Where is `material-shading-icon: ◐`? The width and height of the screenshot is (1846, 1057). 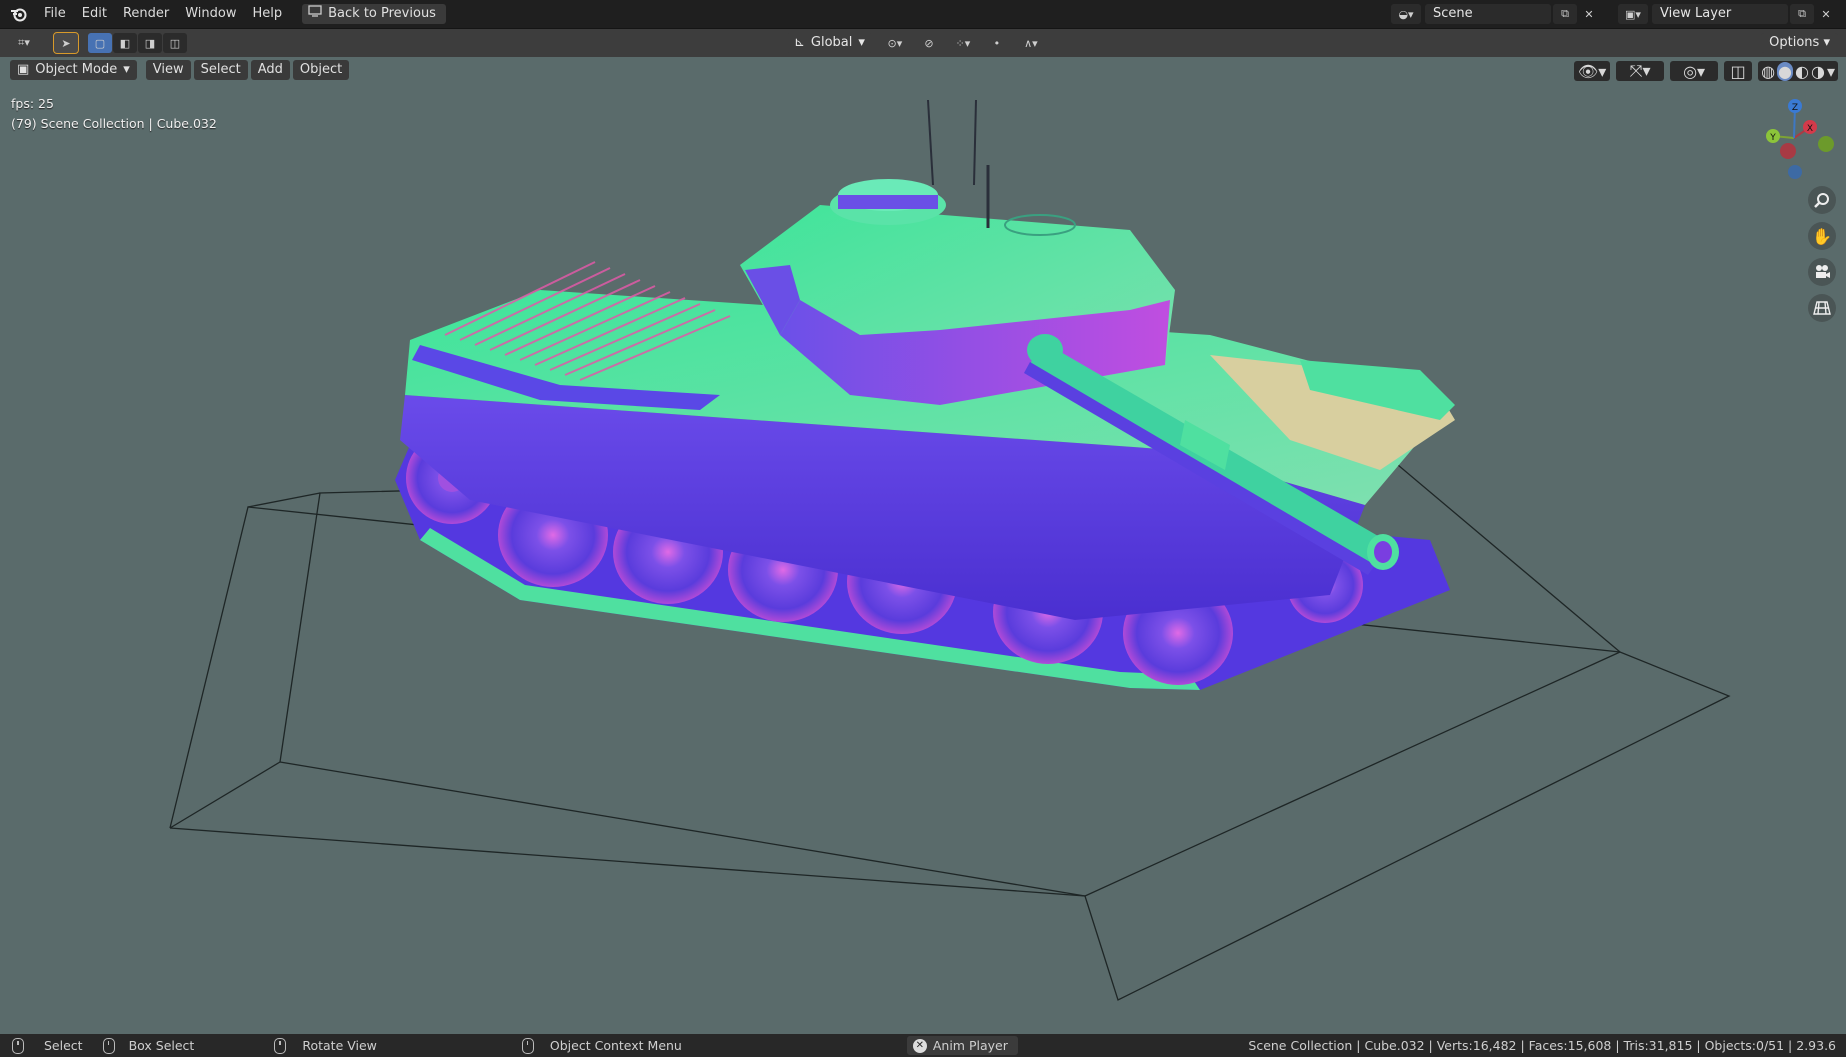
material-shading-icon: ◐ is located at coordinates (1802, 71).